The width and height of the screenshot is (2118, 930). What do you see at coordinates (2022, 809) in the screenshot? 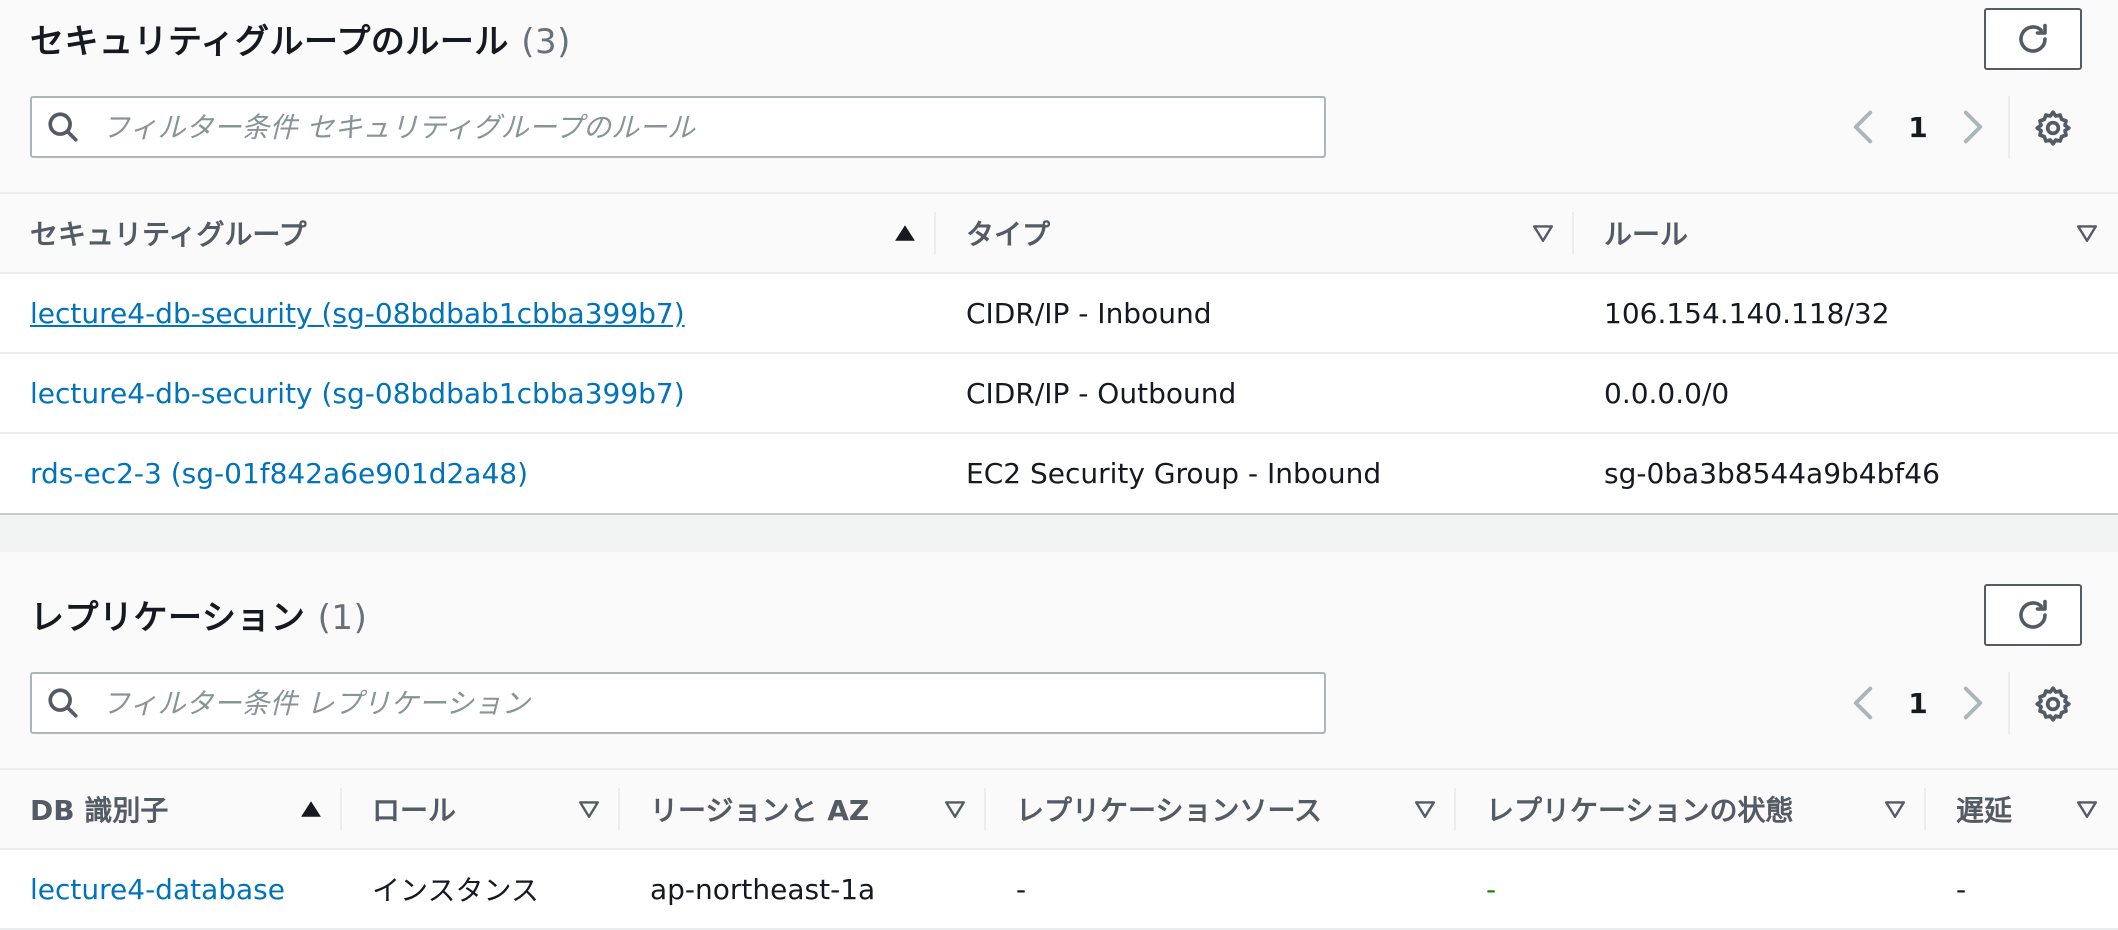
I see `column-header-lag: 遅延` at bounding box center [2022, 809].